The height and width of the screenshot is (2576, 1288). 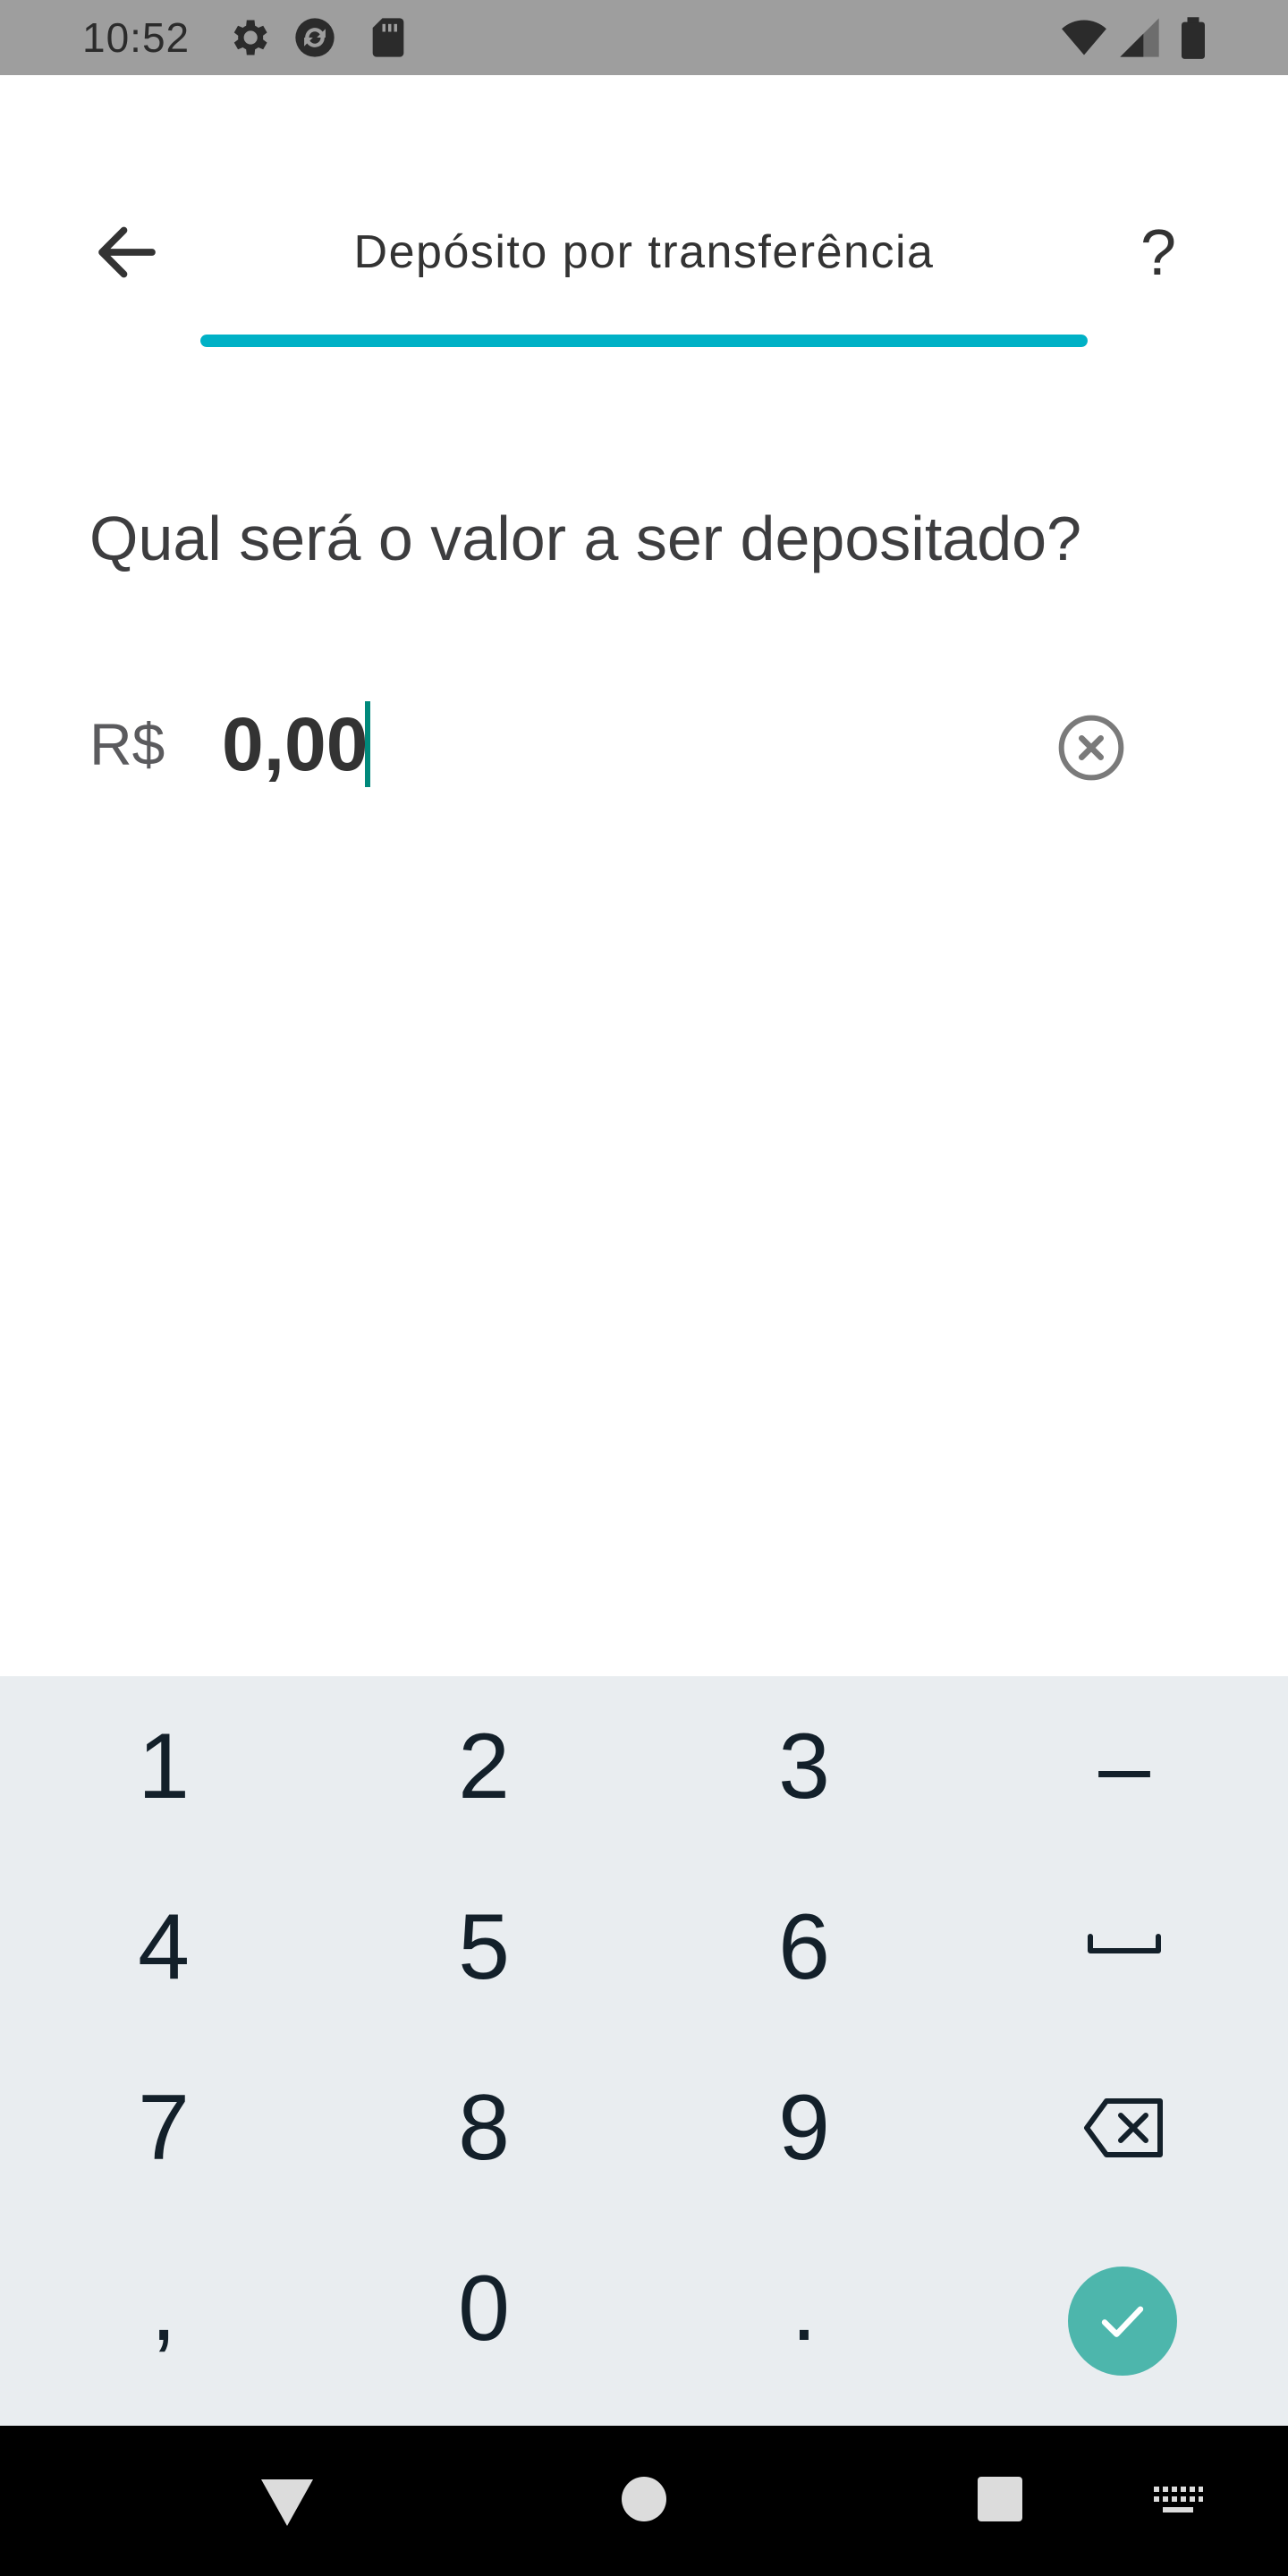 I want to click on progress-fill, so click(x=644, y=341).